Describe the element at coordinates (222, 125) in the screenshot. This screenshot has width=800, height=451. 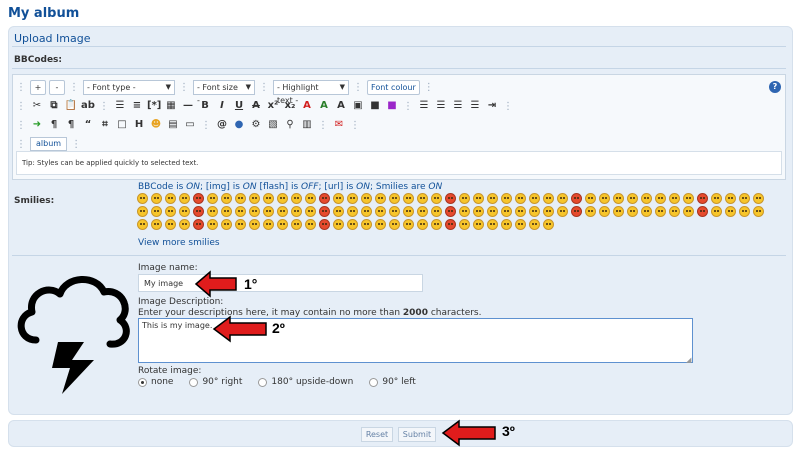
I see `email-icon: @` at that location.